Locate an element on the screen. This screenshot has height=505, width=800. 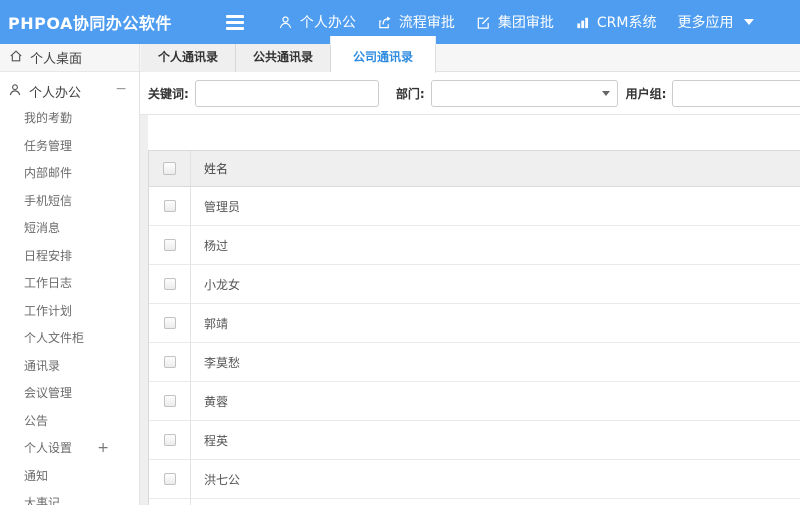
row-name: 郭靖 is located at coordinates (216, 323).